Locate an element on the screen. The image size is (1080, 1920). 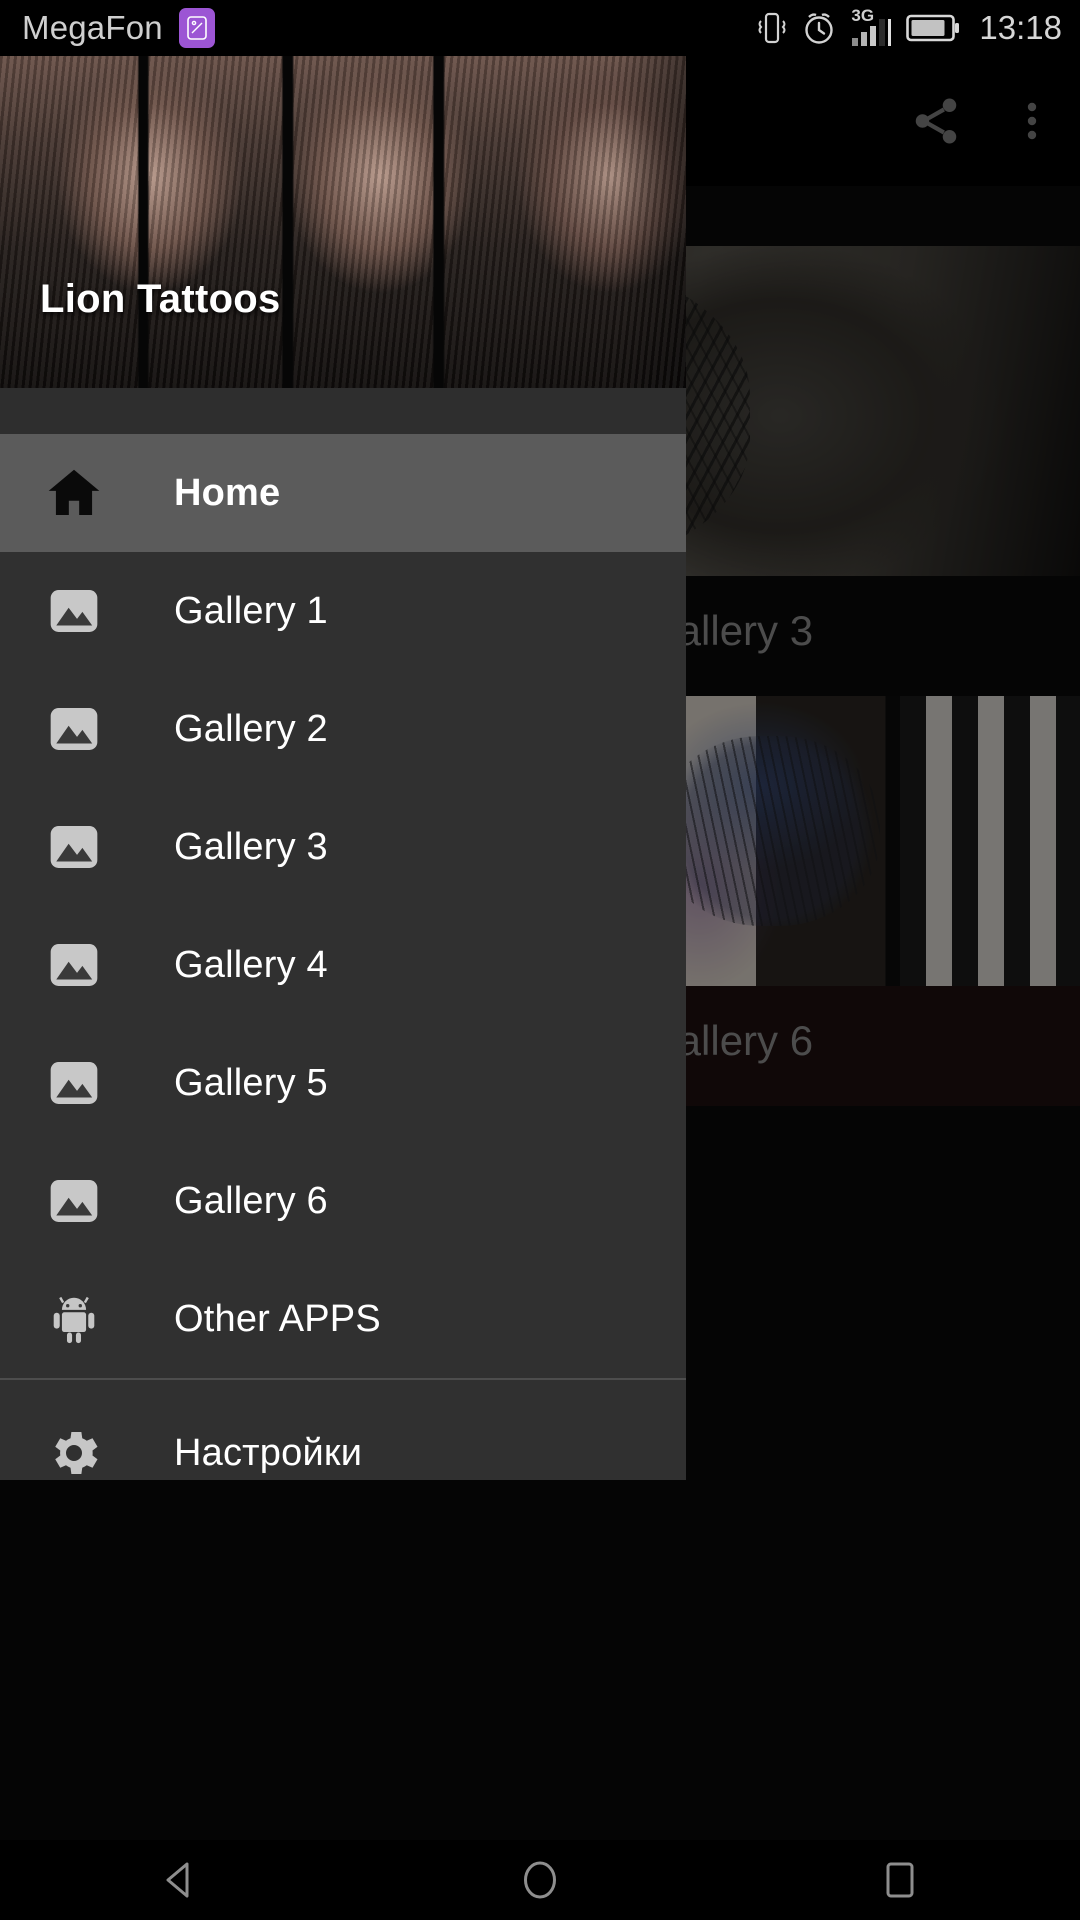
drawer-header-title: Lion Tattoos is located at coordinates (160, 299).